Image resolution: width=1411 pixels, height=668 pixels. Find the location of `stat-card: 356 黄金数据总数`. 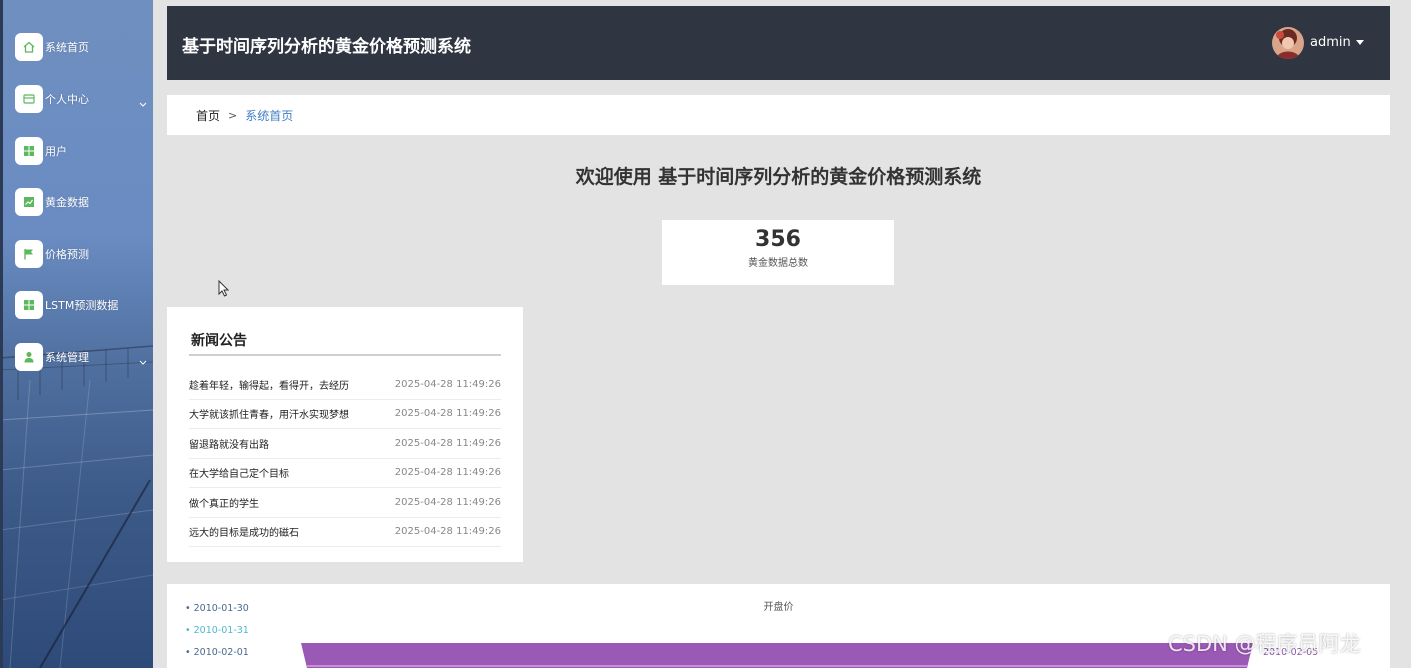

stat-card: 356 黄金数据总数 is located at coordinates (778, 252).